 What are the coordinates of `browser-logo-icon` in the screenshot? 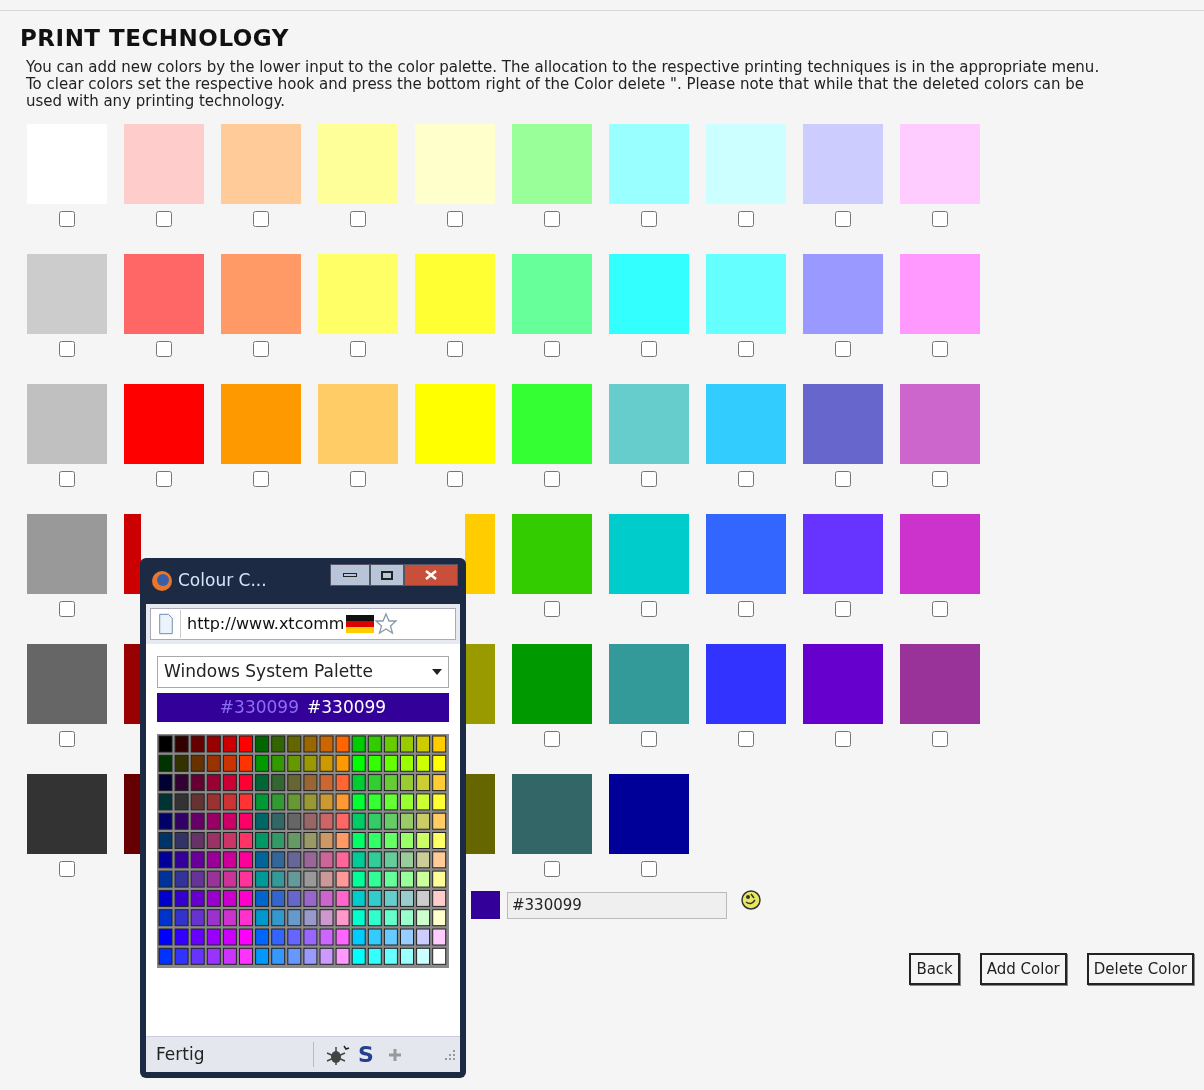 It's located at (162, 581).